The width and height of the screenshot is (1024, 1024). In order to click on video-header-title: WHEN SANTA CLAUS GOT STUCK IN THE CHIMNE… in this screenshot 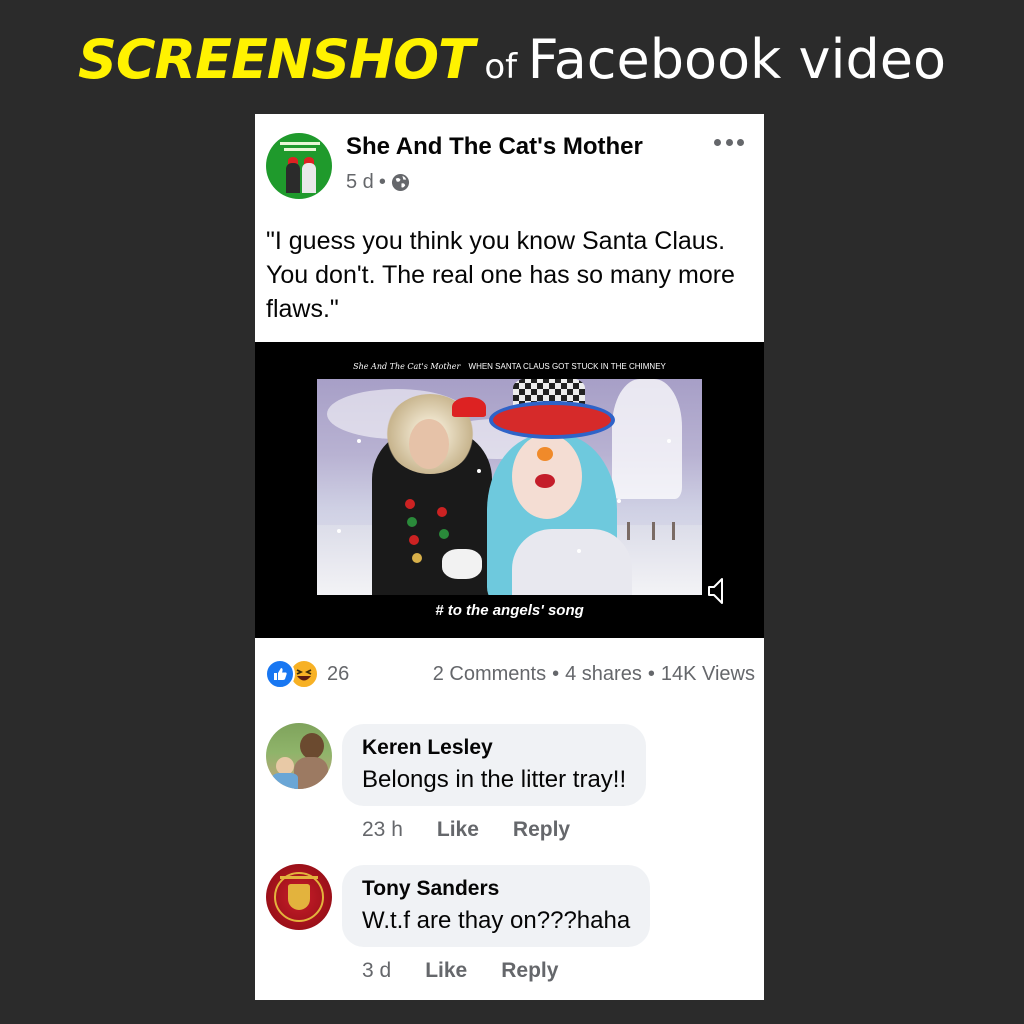, I will do `click(567, 366)`.